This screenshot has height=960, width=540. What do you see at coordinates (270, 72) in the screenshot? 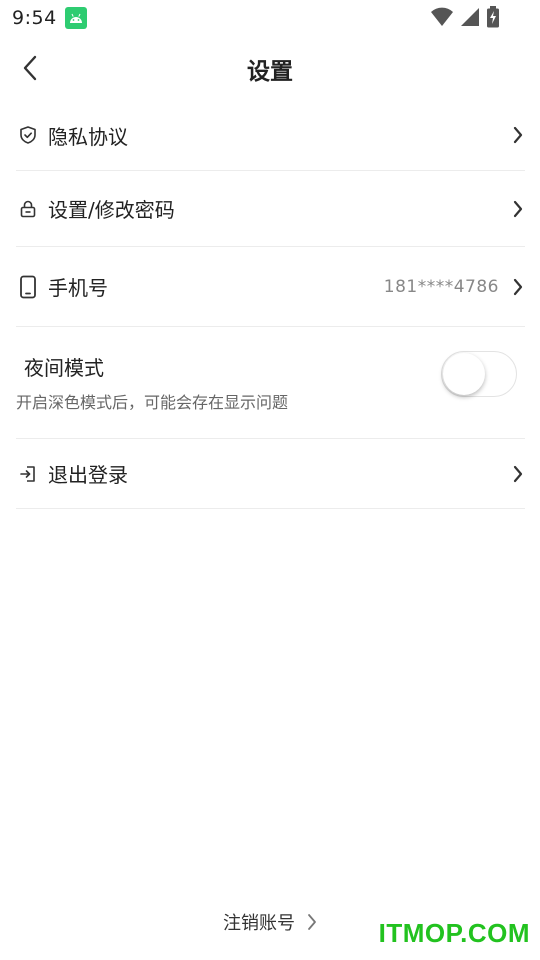
I see `page-title: 设置` at bounding box center [270, 72].